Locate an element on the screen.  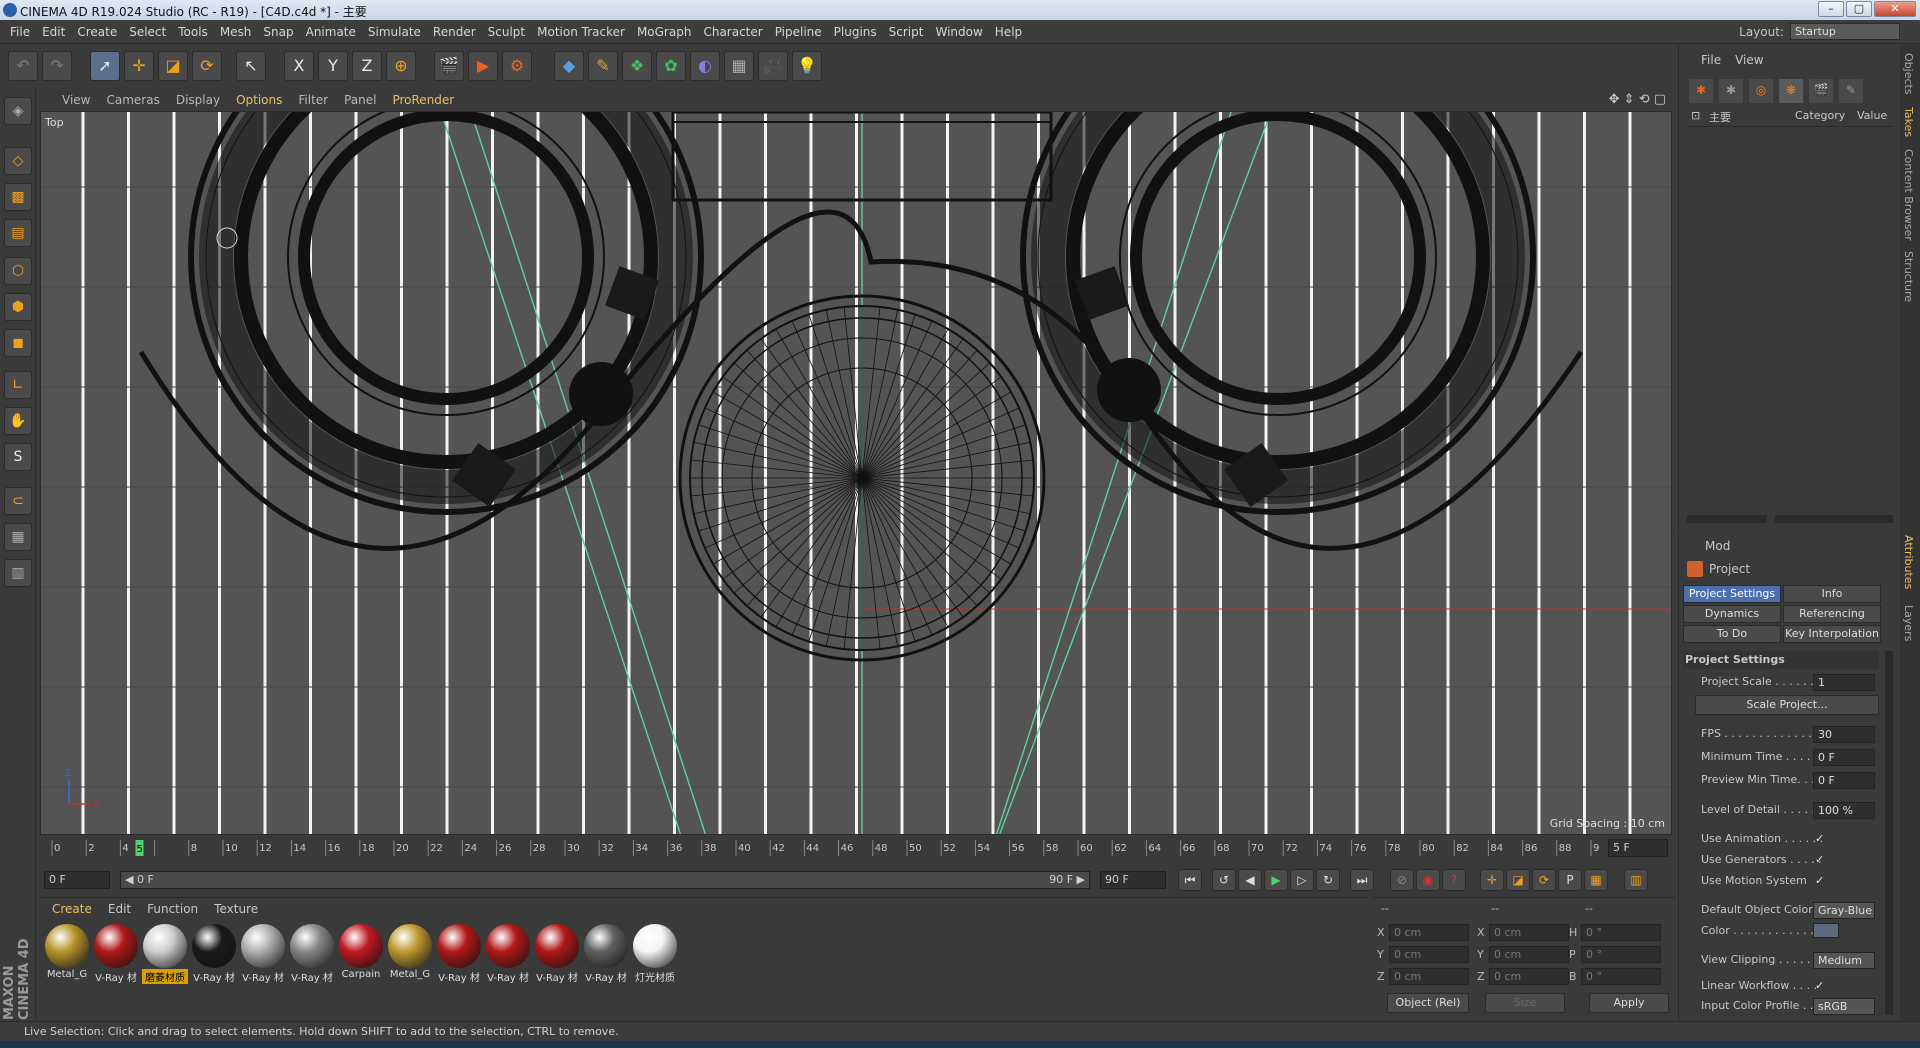
side-tab-content-browser: Content Browser is located at coordinates (1908, 195).